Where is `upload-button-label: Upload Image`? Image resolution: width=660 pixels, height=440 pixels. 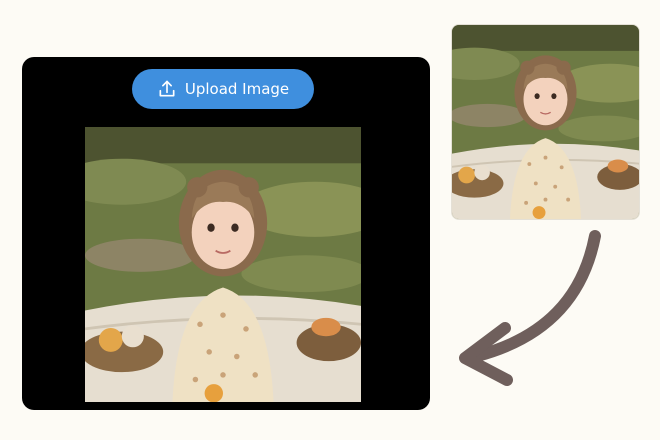
upload-button-label: Upload Image is located at coordinates (237, 89).